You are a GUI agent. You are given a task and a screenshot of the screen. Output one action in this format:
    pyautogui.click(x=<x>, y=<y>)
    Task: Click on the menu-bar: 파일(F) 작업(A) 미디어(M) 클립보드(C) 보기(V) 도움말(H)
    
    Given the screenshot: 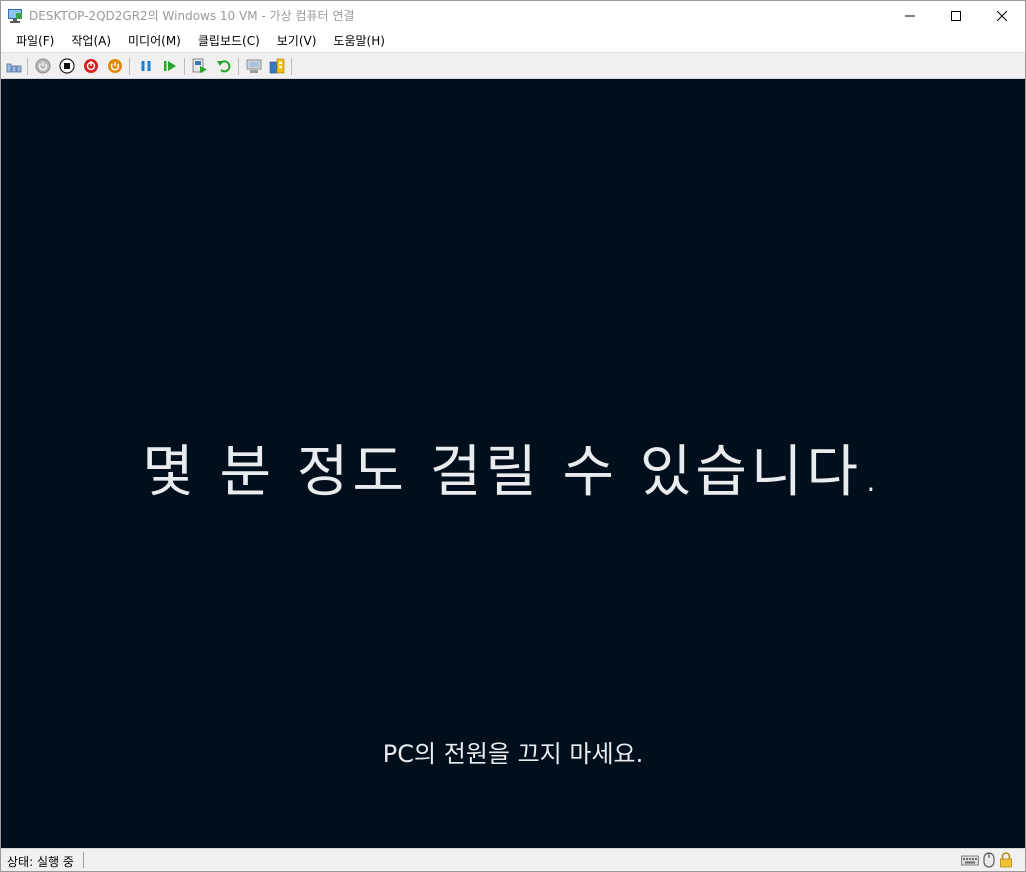 What is the action you would take?
    pyautogui.click(x=513, y=41)
    